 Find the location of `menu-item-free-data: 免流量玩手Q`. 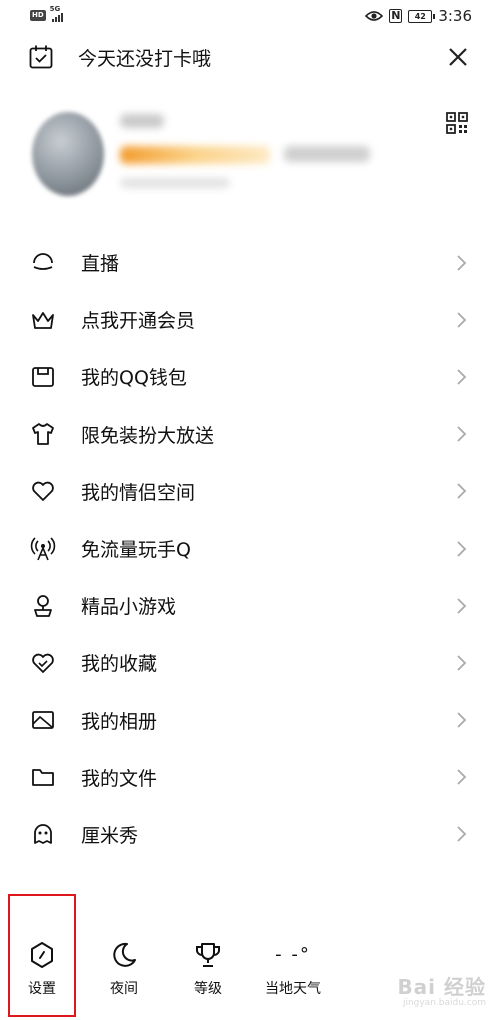

menu-item-free-data: 免流量玩手Q is located at coordinates (250, 548).